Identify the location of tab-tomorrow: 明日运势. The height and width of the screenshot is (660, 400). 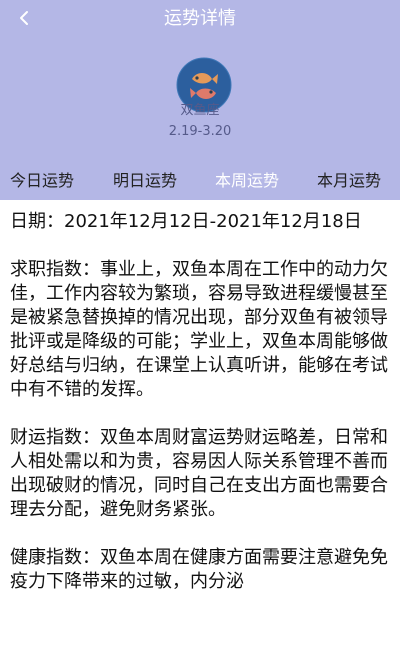
(145, 181).